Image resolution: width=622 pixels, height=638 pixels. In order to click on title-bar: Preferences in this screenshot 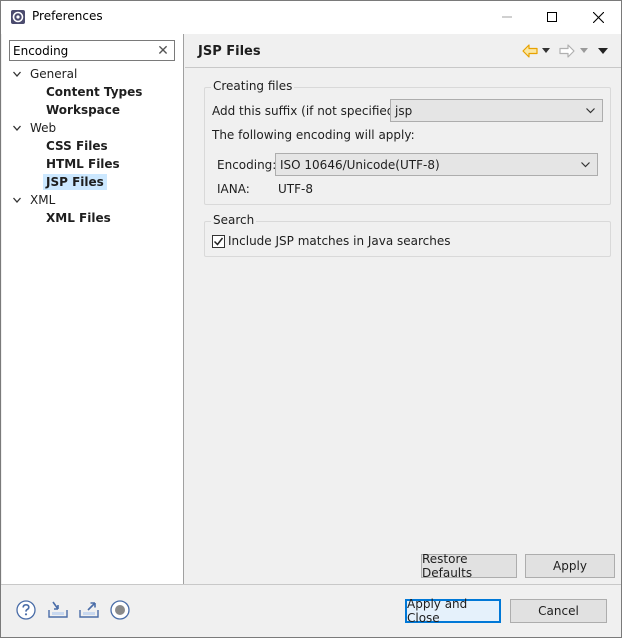, I will do `click(311, 17)`.